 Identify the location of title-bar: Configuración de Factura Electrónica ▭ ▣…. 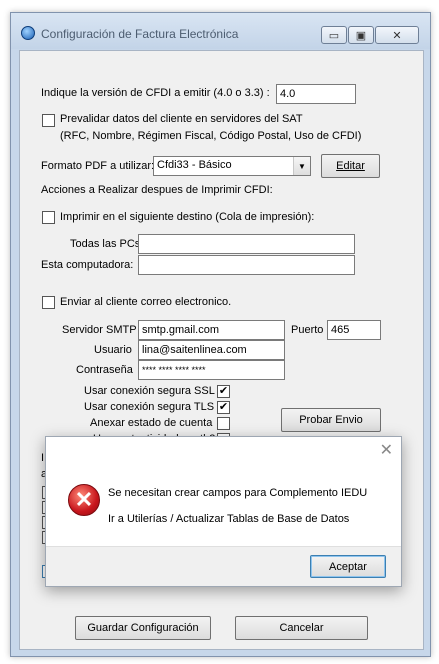
(220, 31).